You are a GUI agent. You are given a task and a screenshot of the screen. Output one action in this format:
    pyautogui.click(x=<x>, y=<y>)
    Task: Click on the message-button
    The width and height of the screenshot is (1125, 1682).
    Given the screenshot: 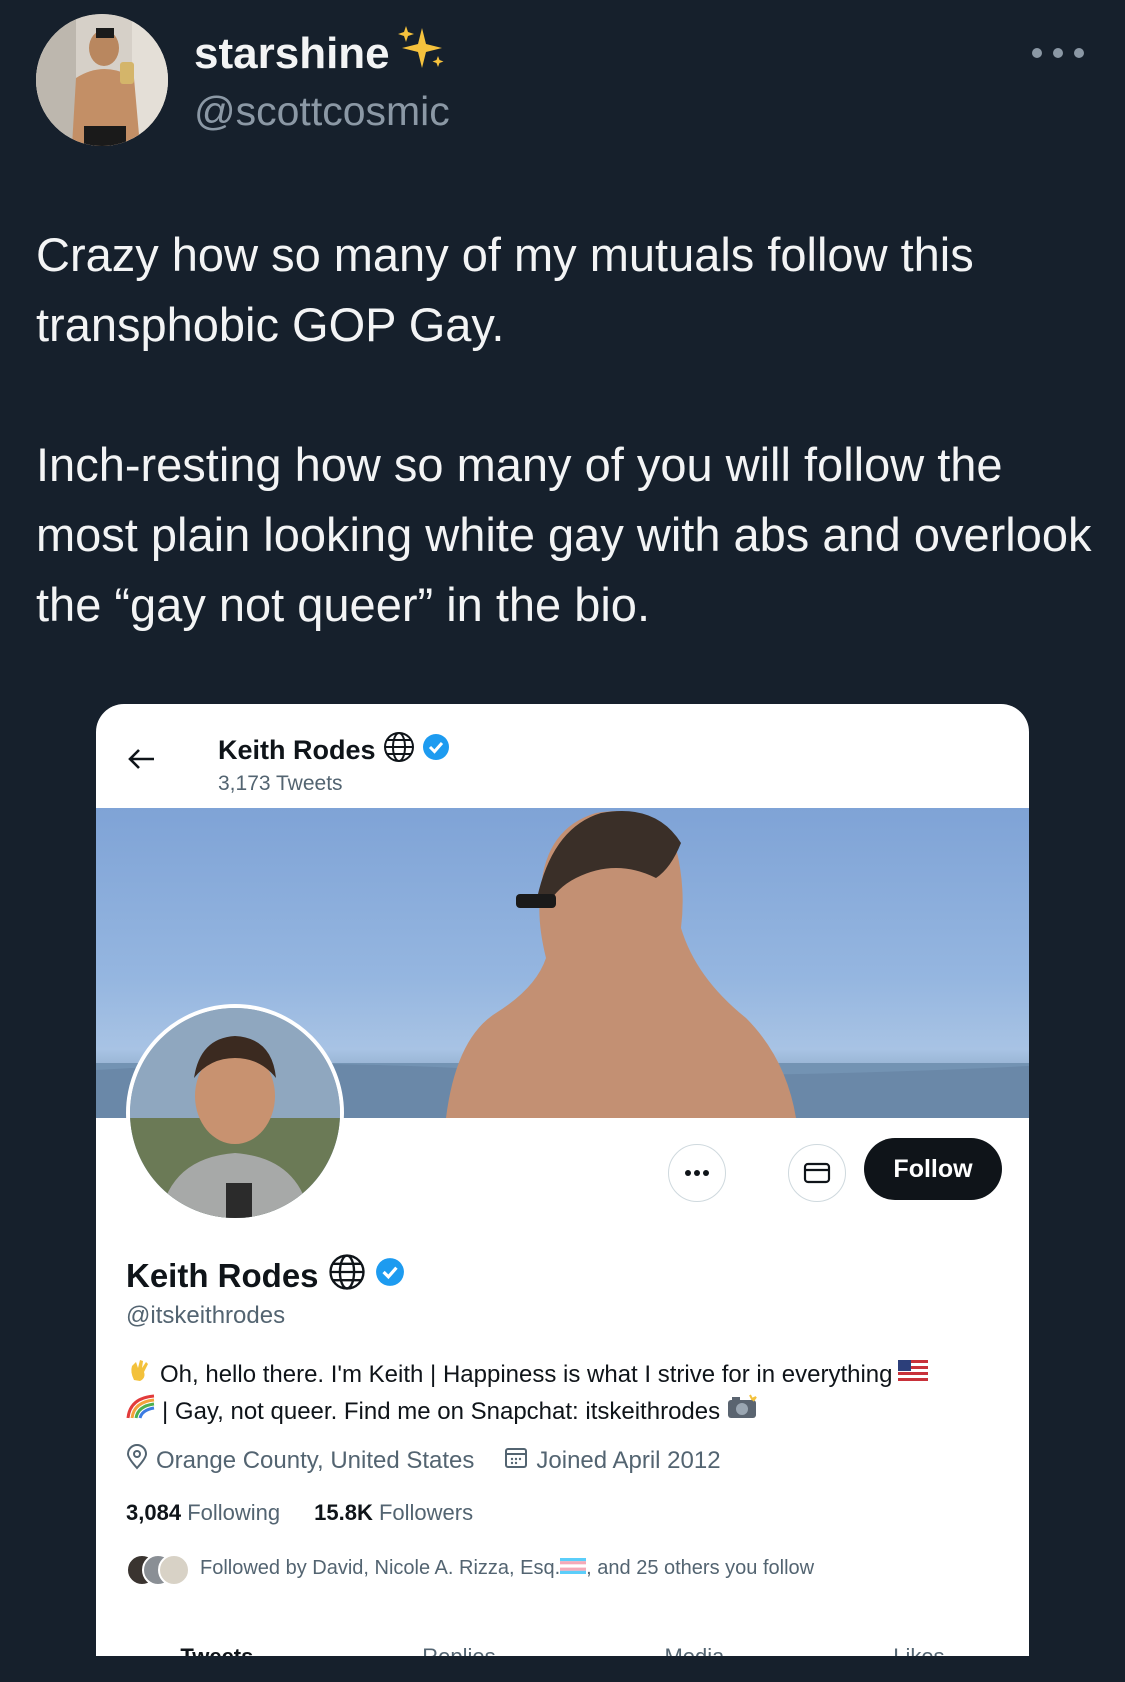 What is the action you would take?
    pyautogui.click(x=817, y=1173)
    